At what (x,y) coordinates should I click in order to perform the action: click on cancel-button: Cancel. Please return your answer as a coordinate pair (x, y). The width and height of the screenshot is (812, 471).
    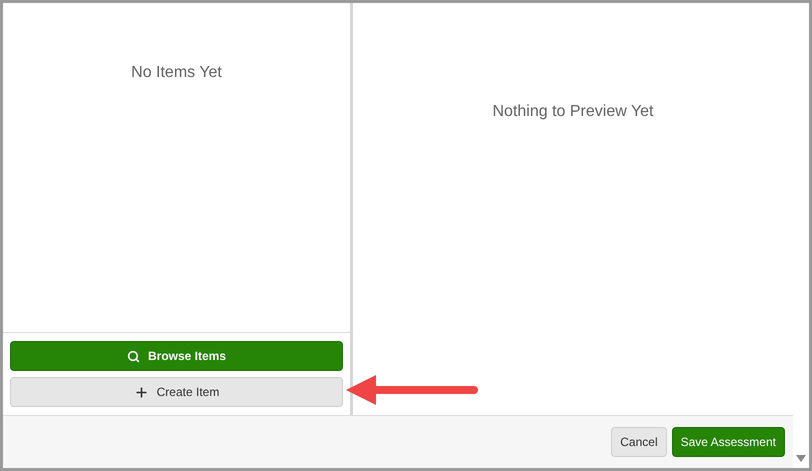
    Looking at the image, I should click on (639, 442).